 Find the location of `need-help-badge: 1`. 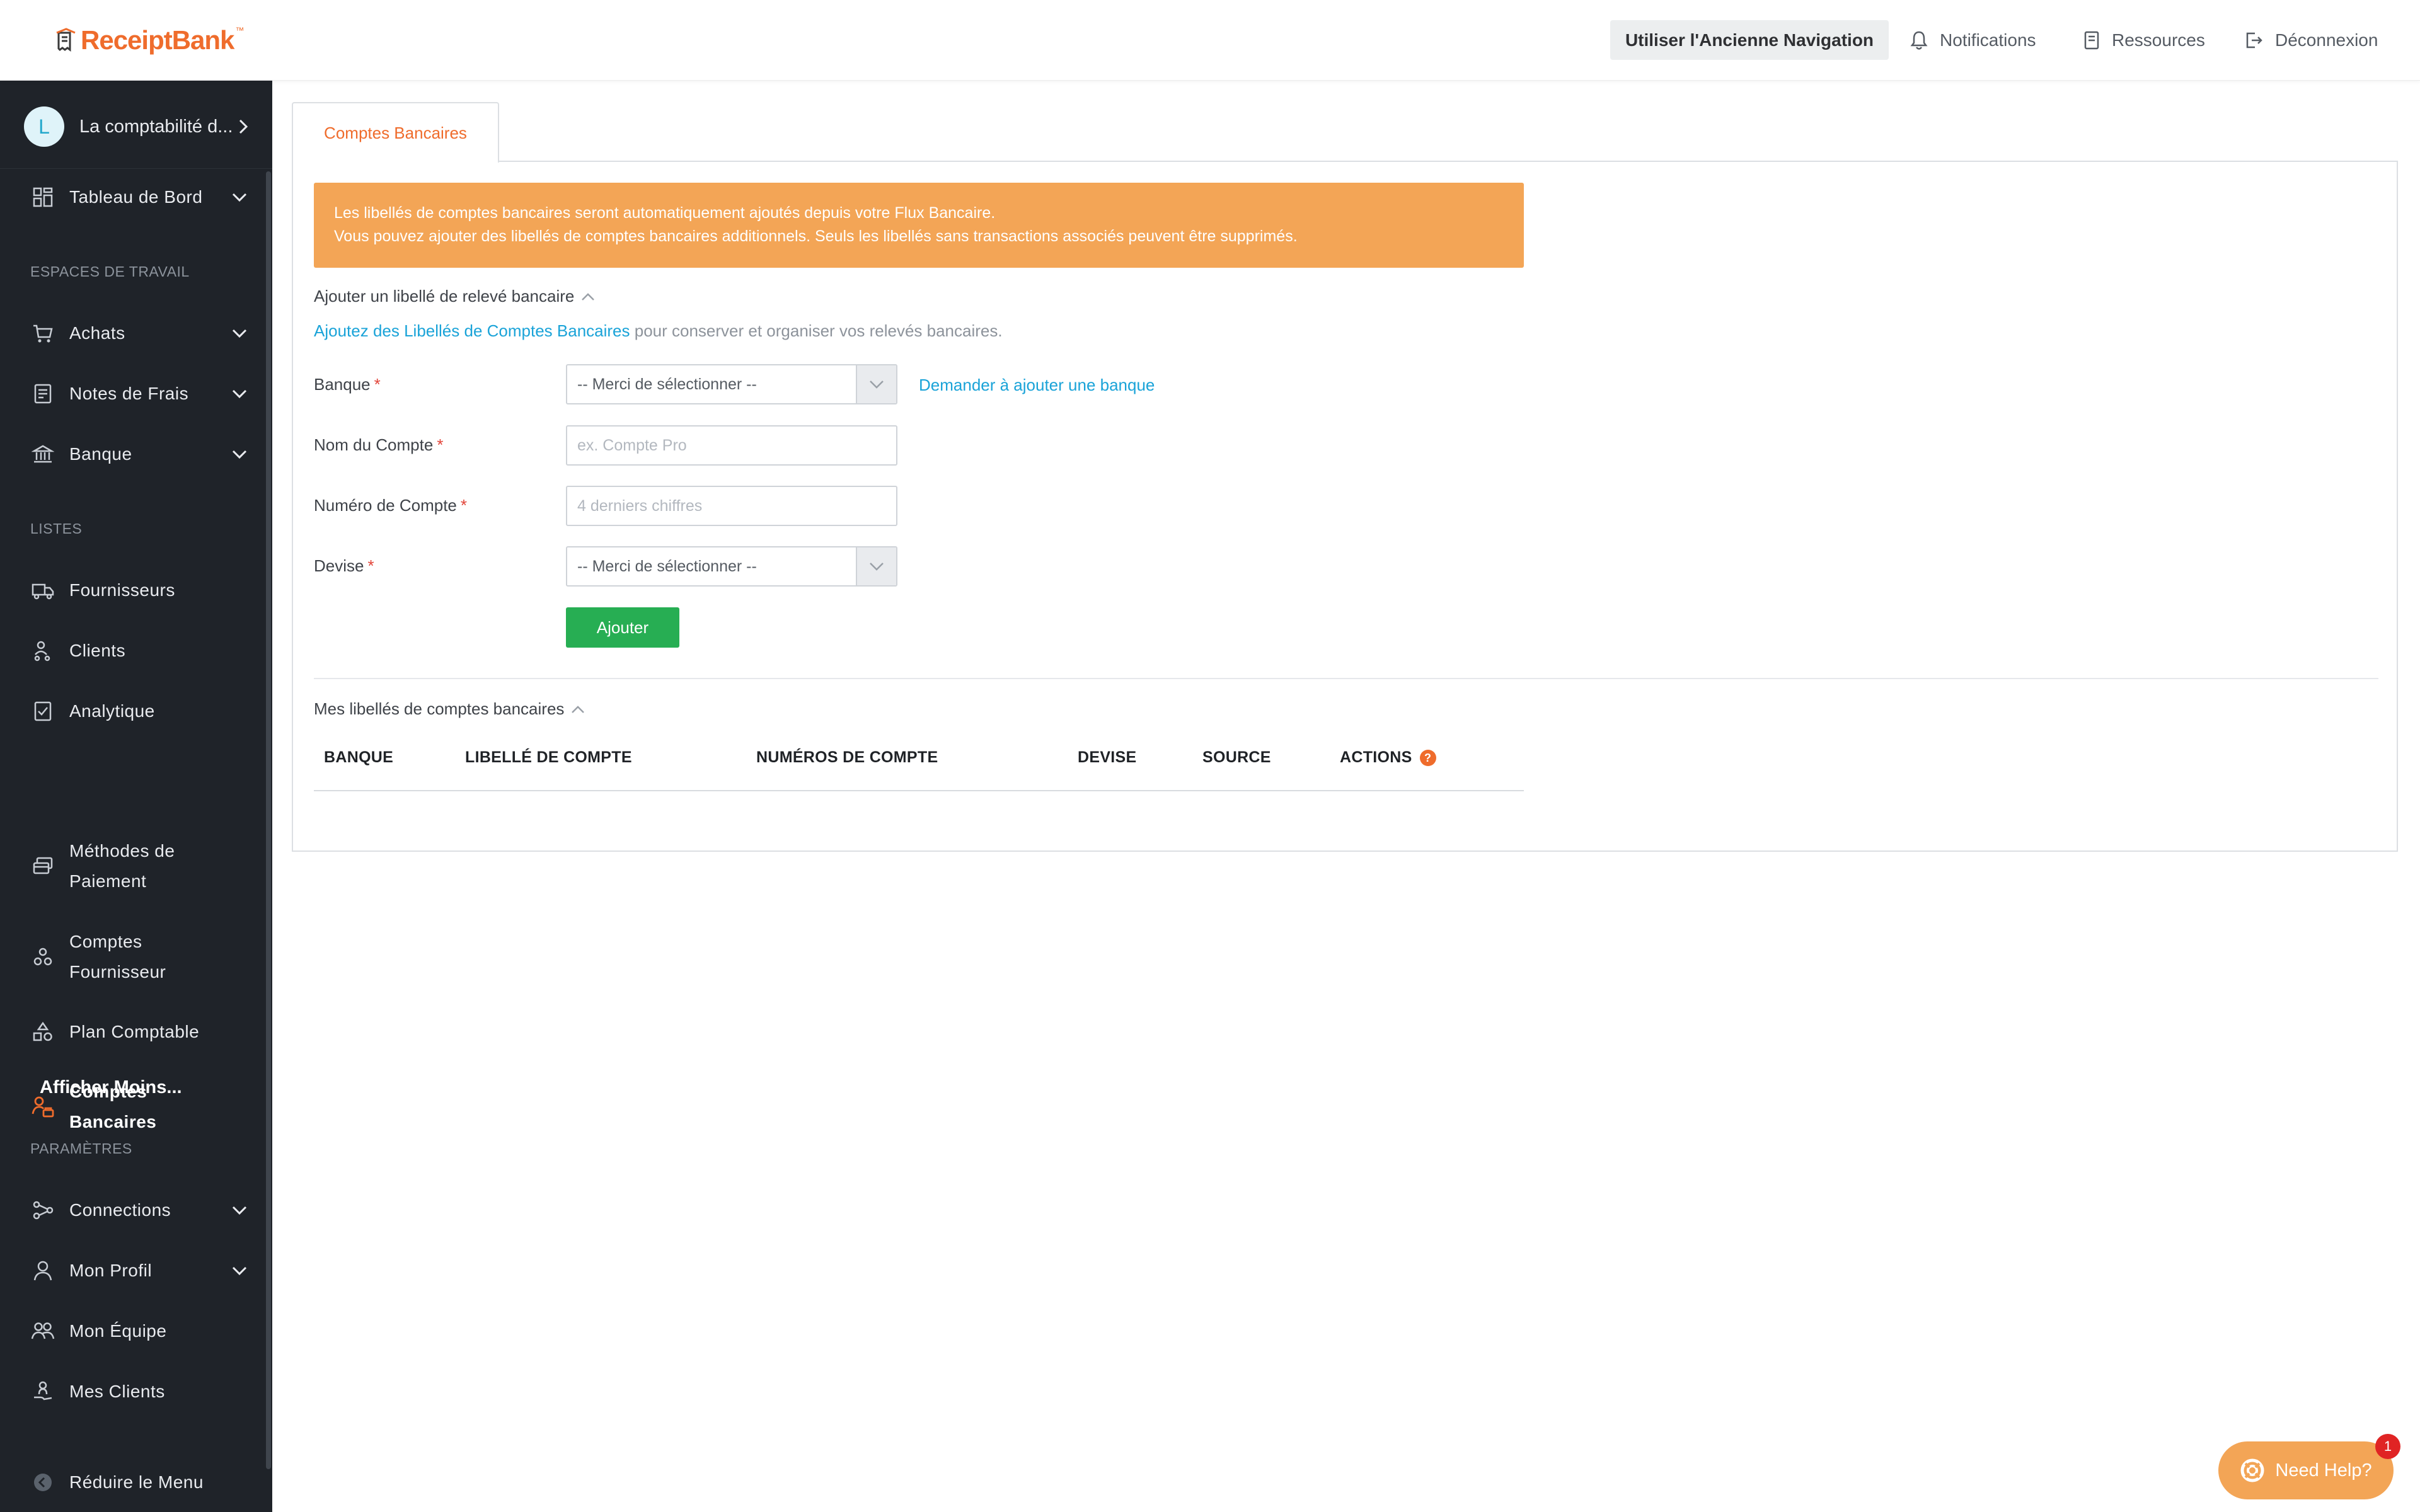

need-help-badge: 1 is located at coordinates (2387, 1446).